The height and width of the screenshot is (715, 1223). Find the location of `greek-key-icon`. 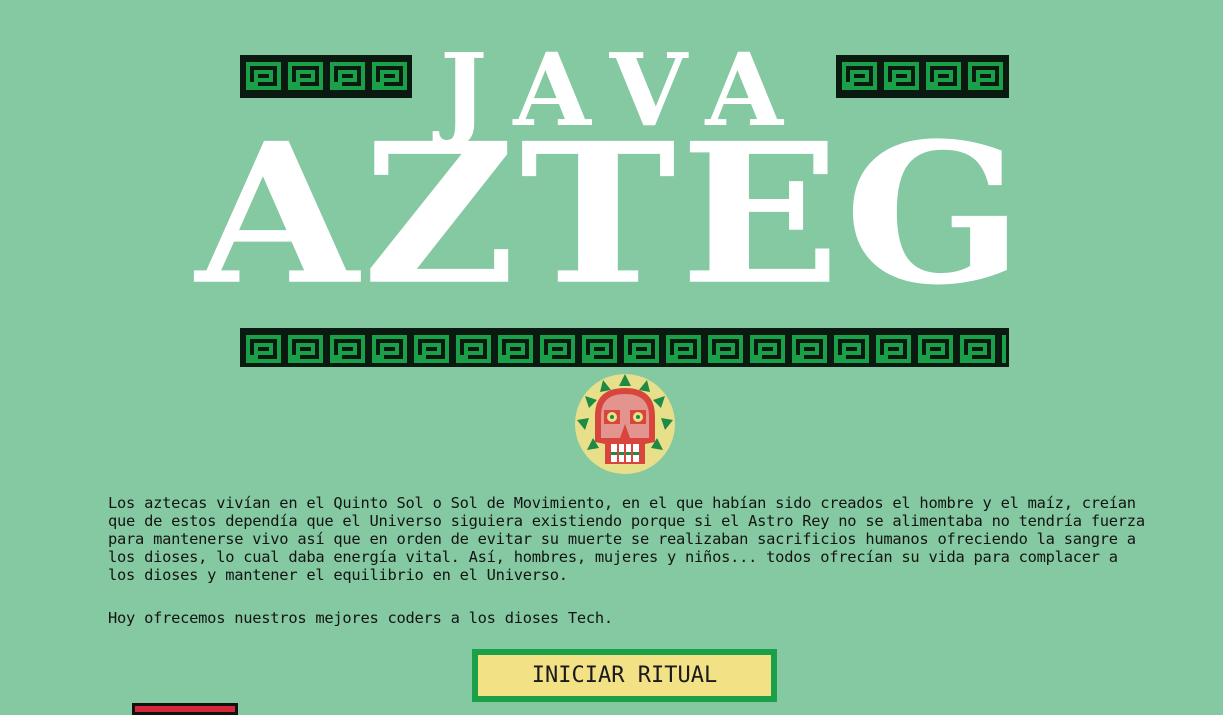

greek-key-icon is located at coordinates (624, 347).